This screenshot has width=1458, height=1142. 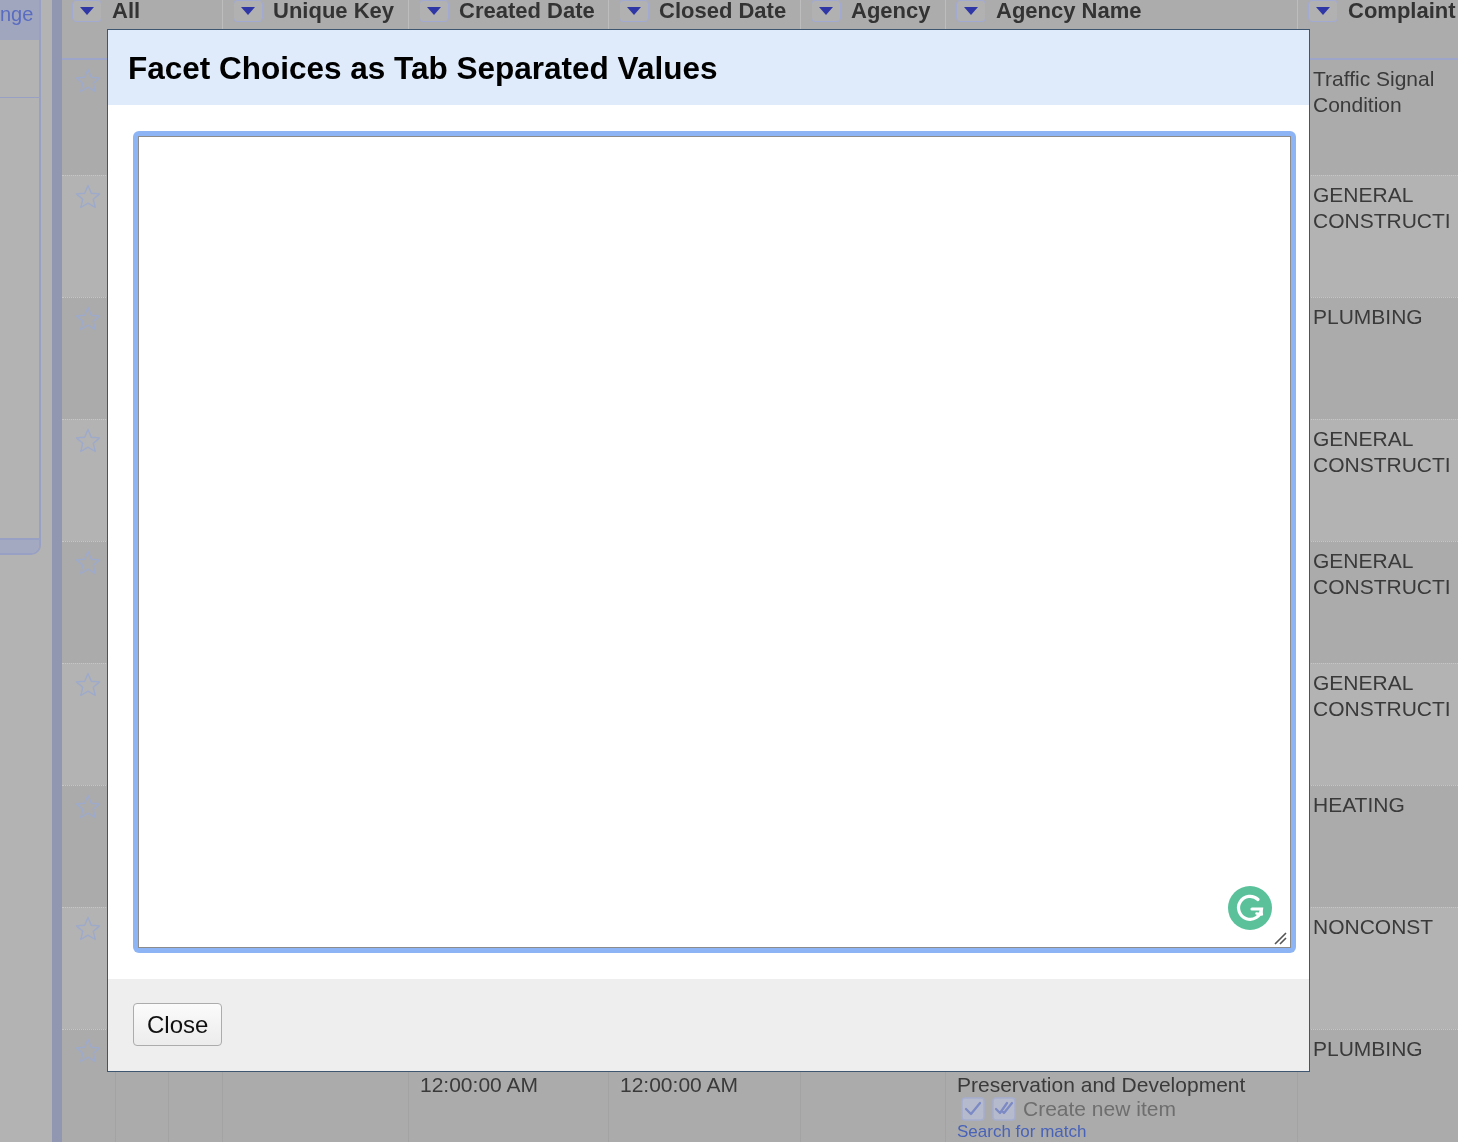 I want to click on column-header: Unique Key, so click(x=334, y=11).